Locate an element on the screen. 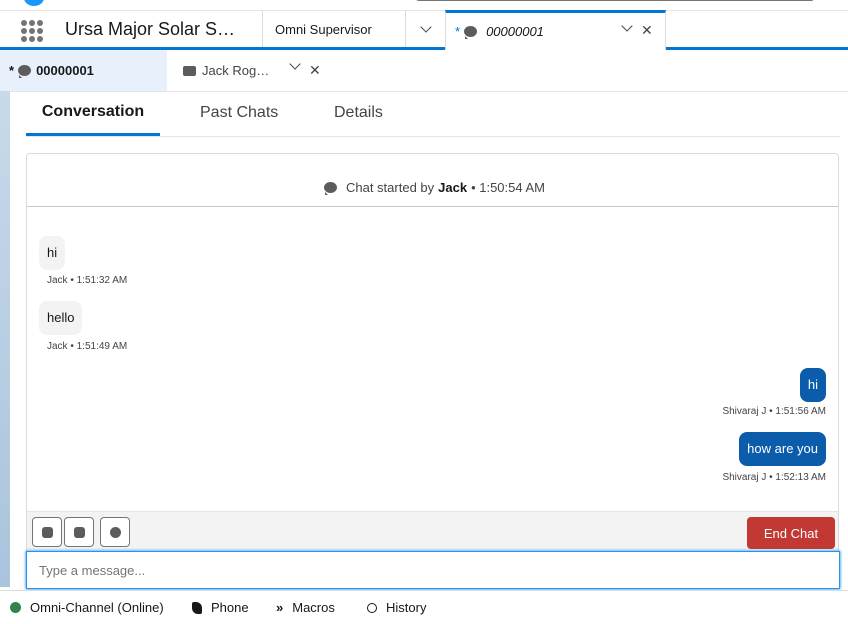 The width and height of the screenshot is (848, 624). quick-text-icon is located at coordinates (115, 532).